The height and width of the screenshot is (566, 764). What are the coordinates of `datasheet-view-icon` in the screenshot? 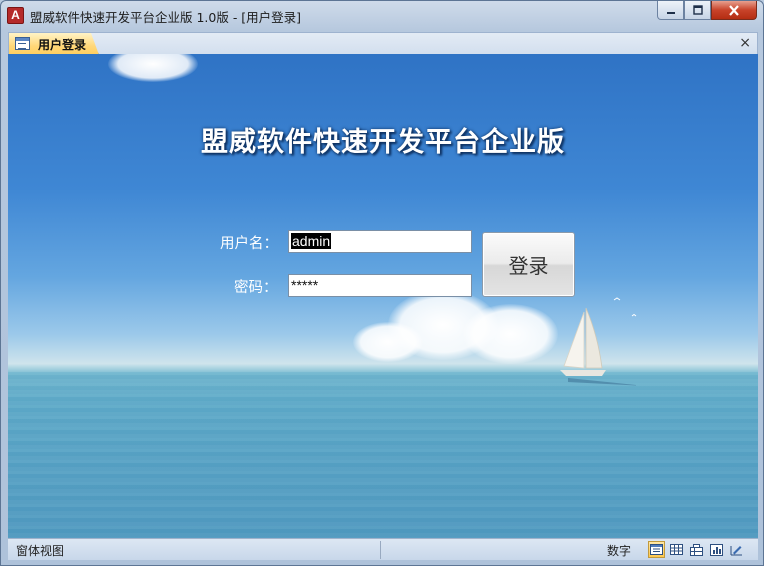 It's located at (676, 549).